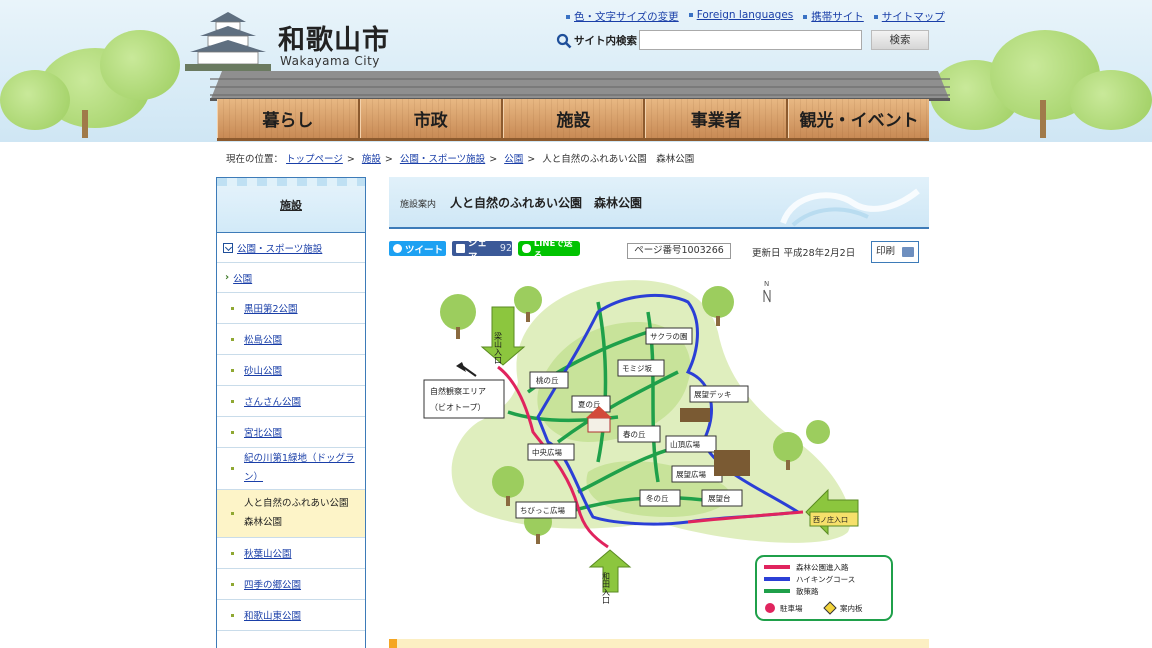 This screenshot has height=648, width=1152. I want to click on wave-decoration, so click(850, 207).